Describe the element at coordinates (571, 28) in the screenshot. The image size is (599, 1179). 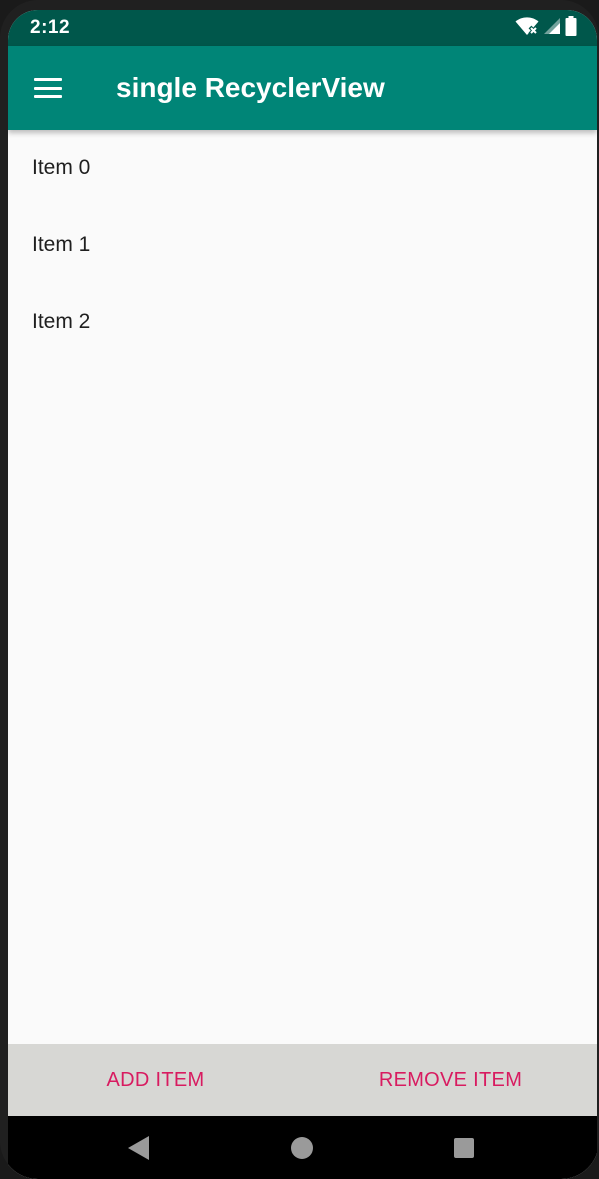
I see `battery-icon` at that location.